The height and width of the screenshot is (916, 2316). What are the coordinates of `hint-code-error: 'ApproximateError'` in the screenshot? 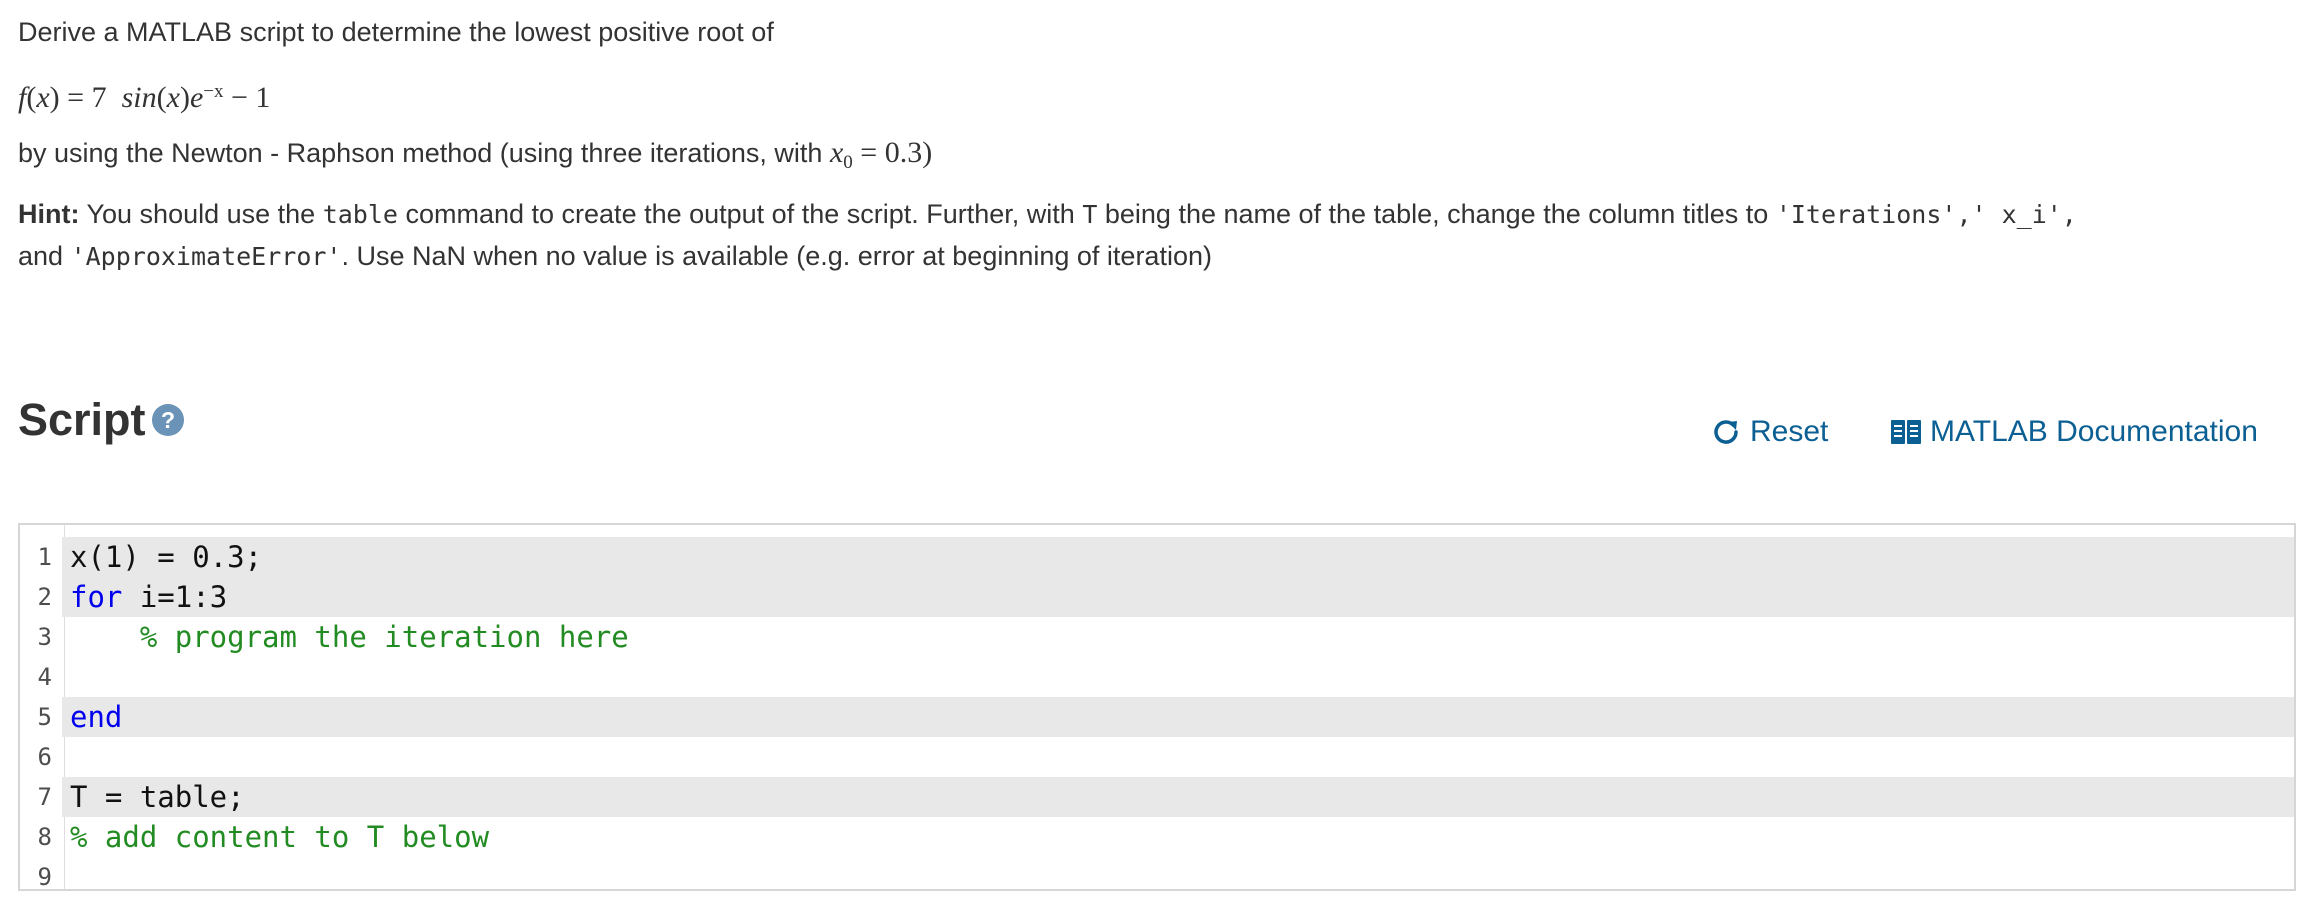 It's located at (206, 256).